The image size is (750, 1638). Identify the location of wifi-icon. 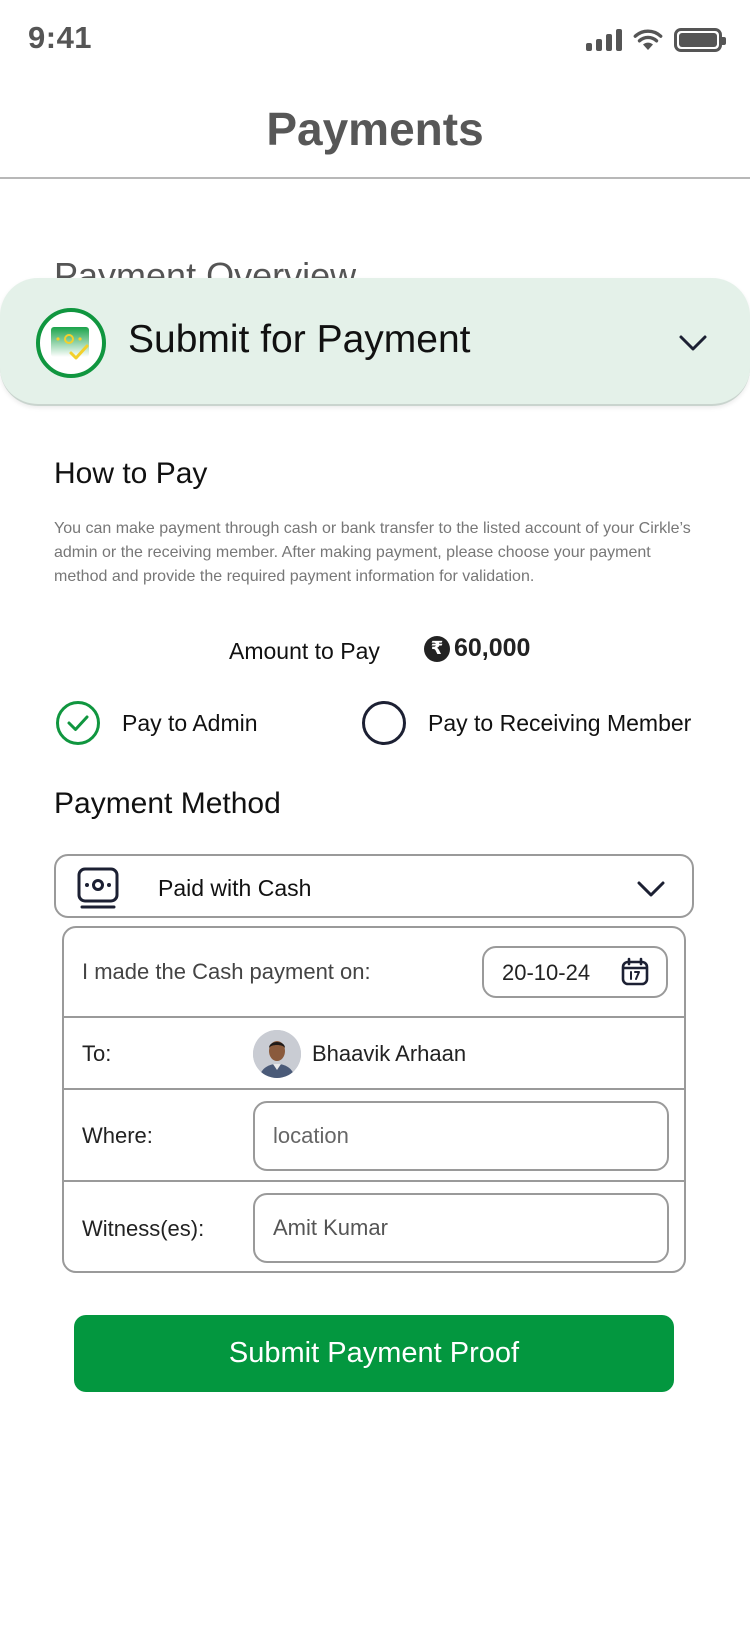
(648, 39).